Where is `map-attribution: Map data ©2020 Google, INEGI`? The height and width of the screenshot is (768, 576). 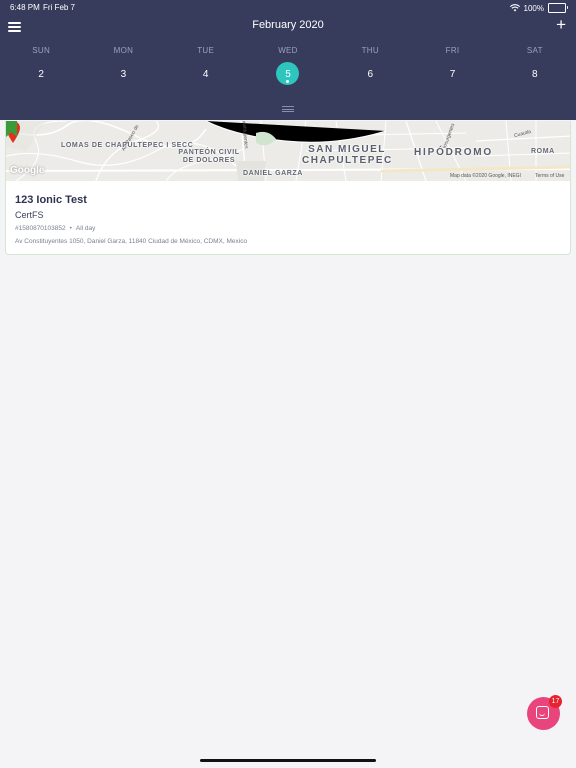
map-attribution: Map data ©2020 Google, INEGI is located at coordinates (485, 176).